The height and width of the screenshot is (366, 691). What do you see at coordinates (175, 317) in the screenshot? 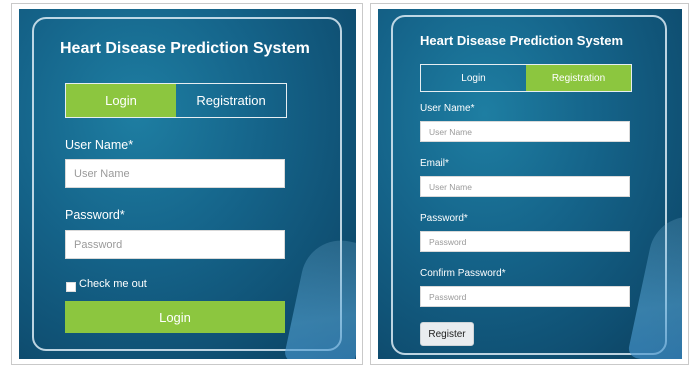
I see `login-button: Login` at bounding box center [175, 317].